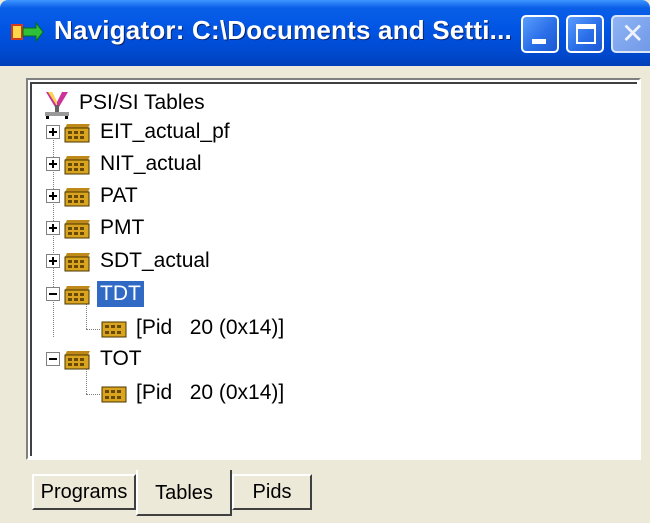 The width and height of the screenshot is (650, 523). What do you see at coordinates (165, 131) in the screenshot?
I see `tree-item-label: EIT_actual_pf` at bounding box center [165, 131].